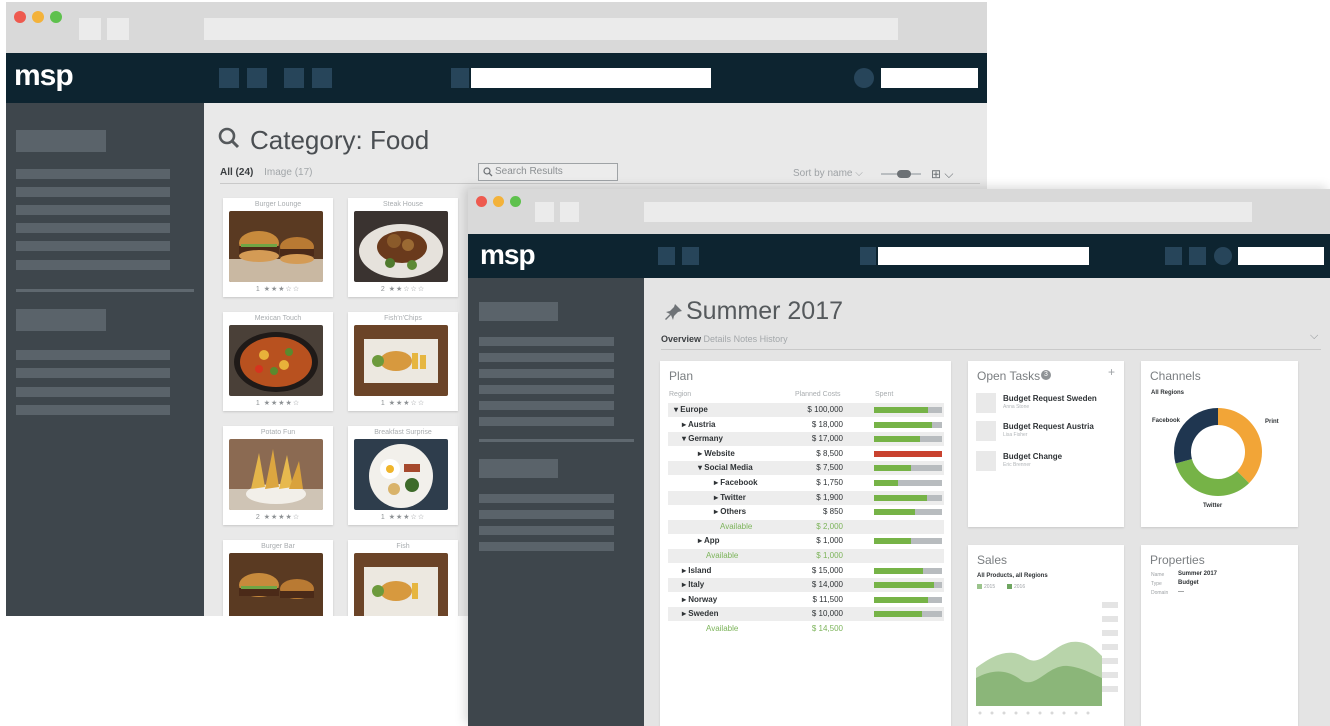 The width and height of the screenshot is (1330, 726). Describe the element at coordinates (278, 546) in the screenshot. I see `card-title: Burger Bar` at that location.